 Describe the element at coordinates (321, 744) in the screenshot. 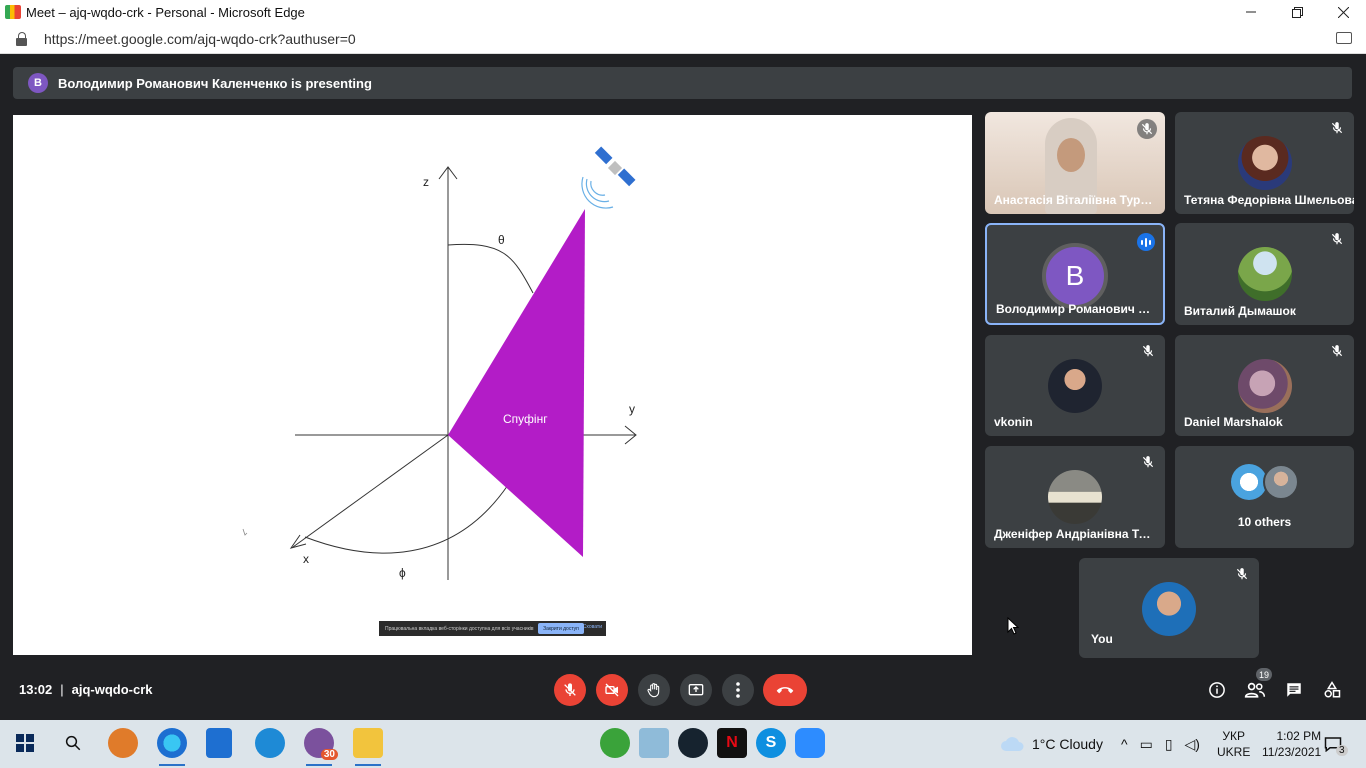

I see `viber-icon: 30` at that location.